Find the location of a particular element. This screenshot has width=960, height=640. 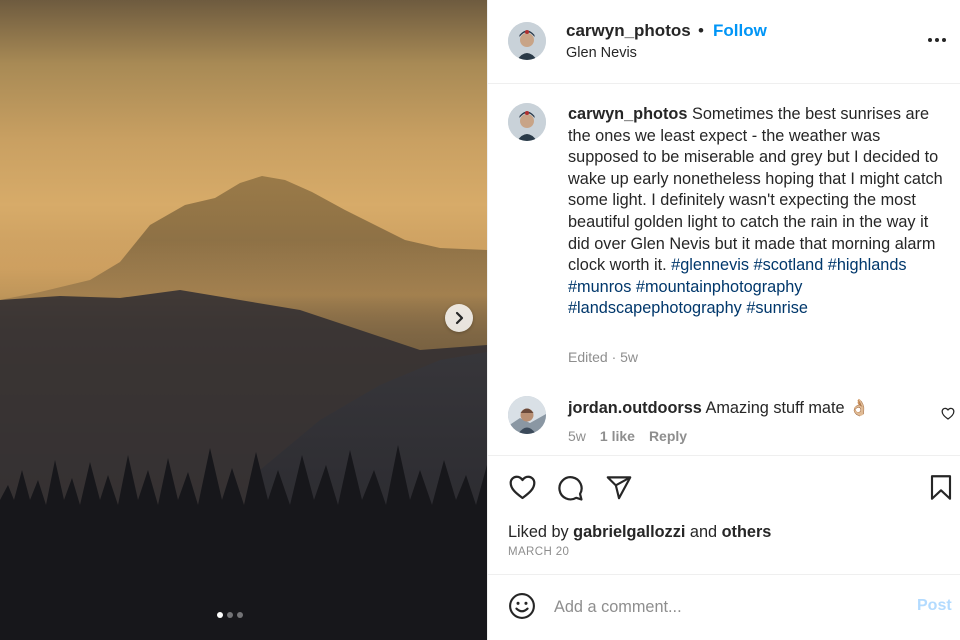

hashtag: #highlands is located at coordinates (867, 265).